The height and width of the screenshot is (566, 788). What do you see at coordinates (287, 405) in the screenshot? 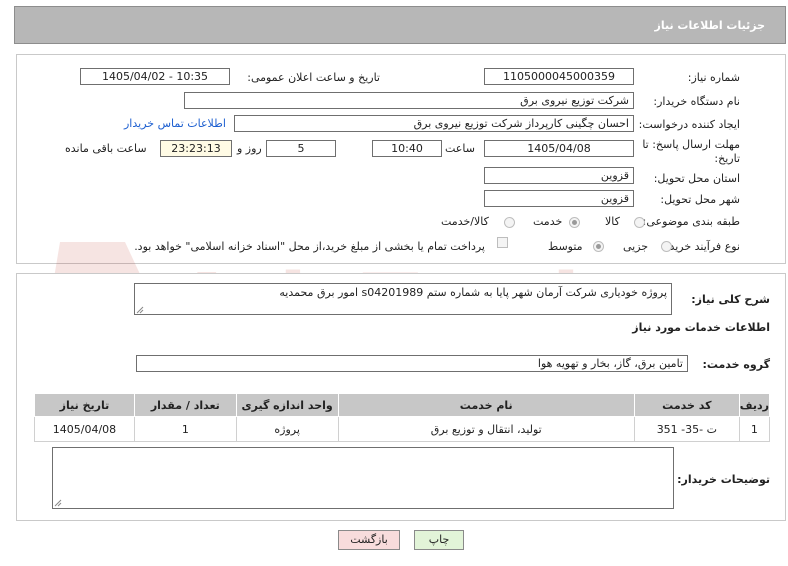
I see `col-unit: واحد اندازه گیری` at bounding box center [287, 405].